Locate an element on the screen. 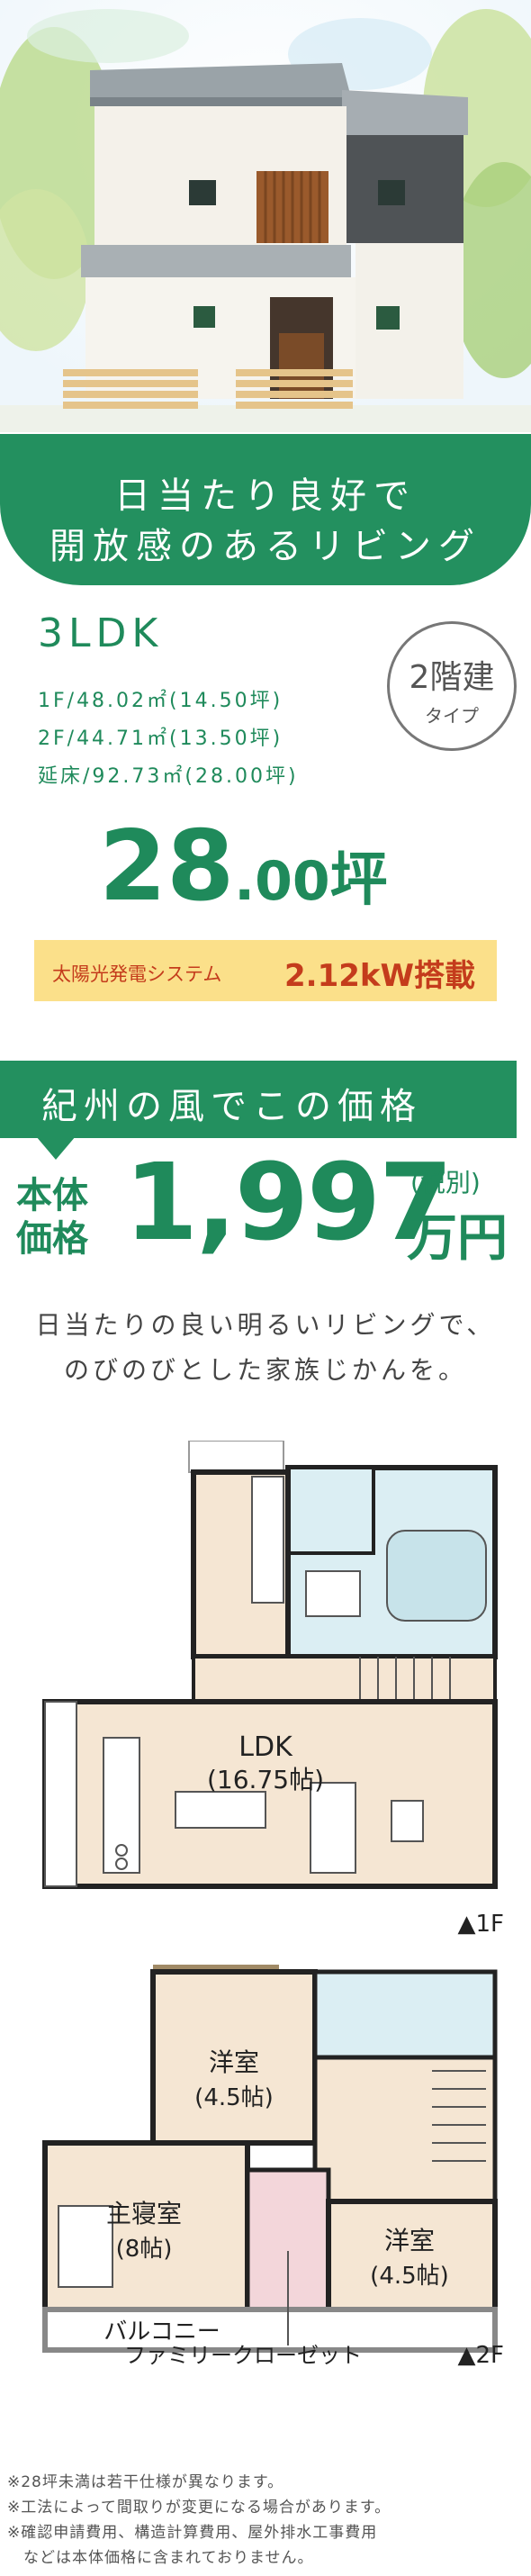 This screenshot has height=2576, width=531. solar-value: 2.12kW搭載 is located at coordinates (380, 976).